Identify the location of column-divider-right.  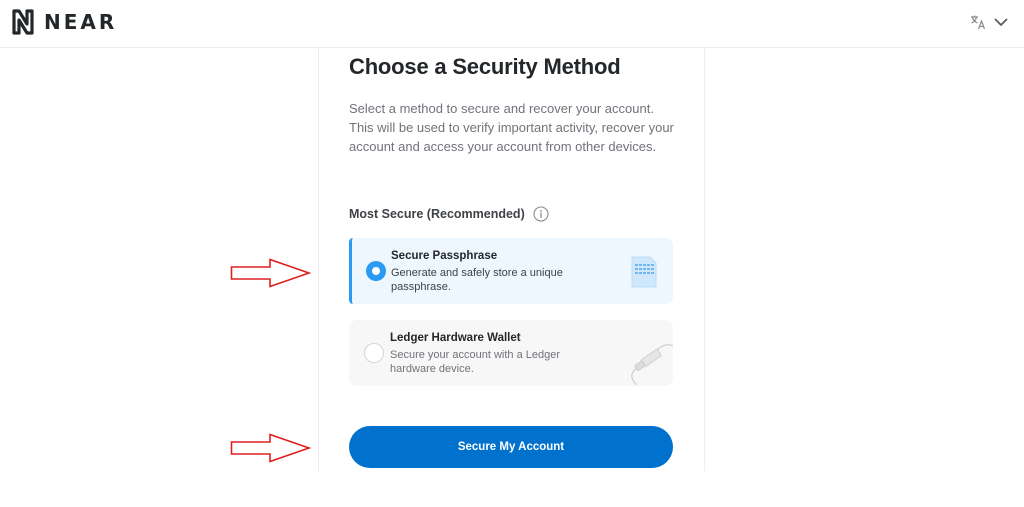
(704, 259).